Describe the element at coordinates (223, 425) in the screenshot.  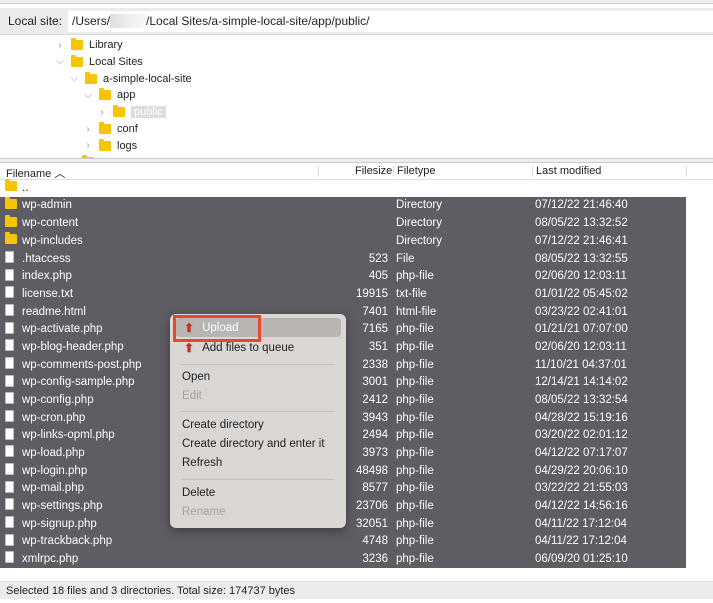
I see `menu-item-create-directory: Create directory` at that location.